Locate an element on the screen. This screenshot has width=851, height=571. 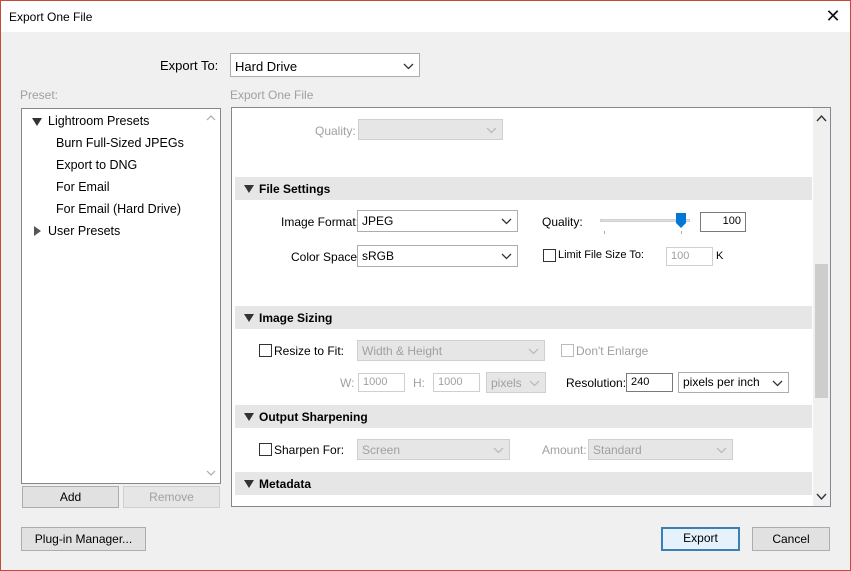
export-to-value: Hard Drive is located at coordinates (266, 66).